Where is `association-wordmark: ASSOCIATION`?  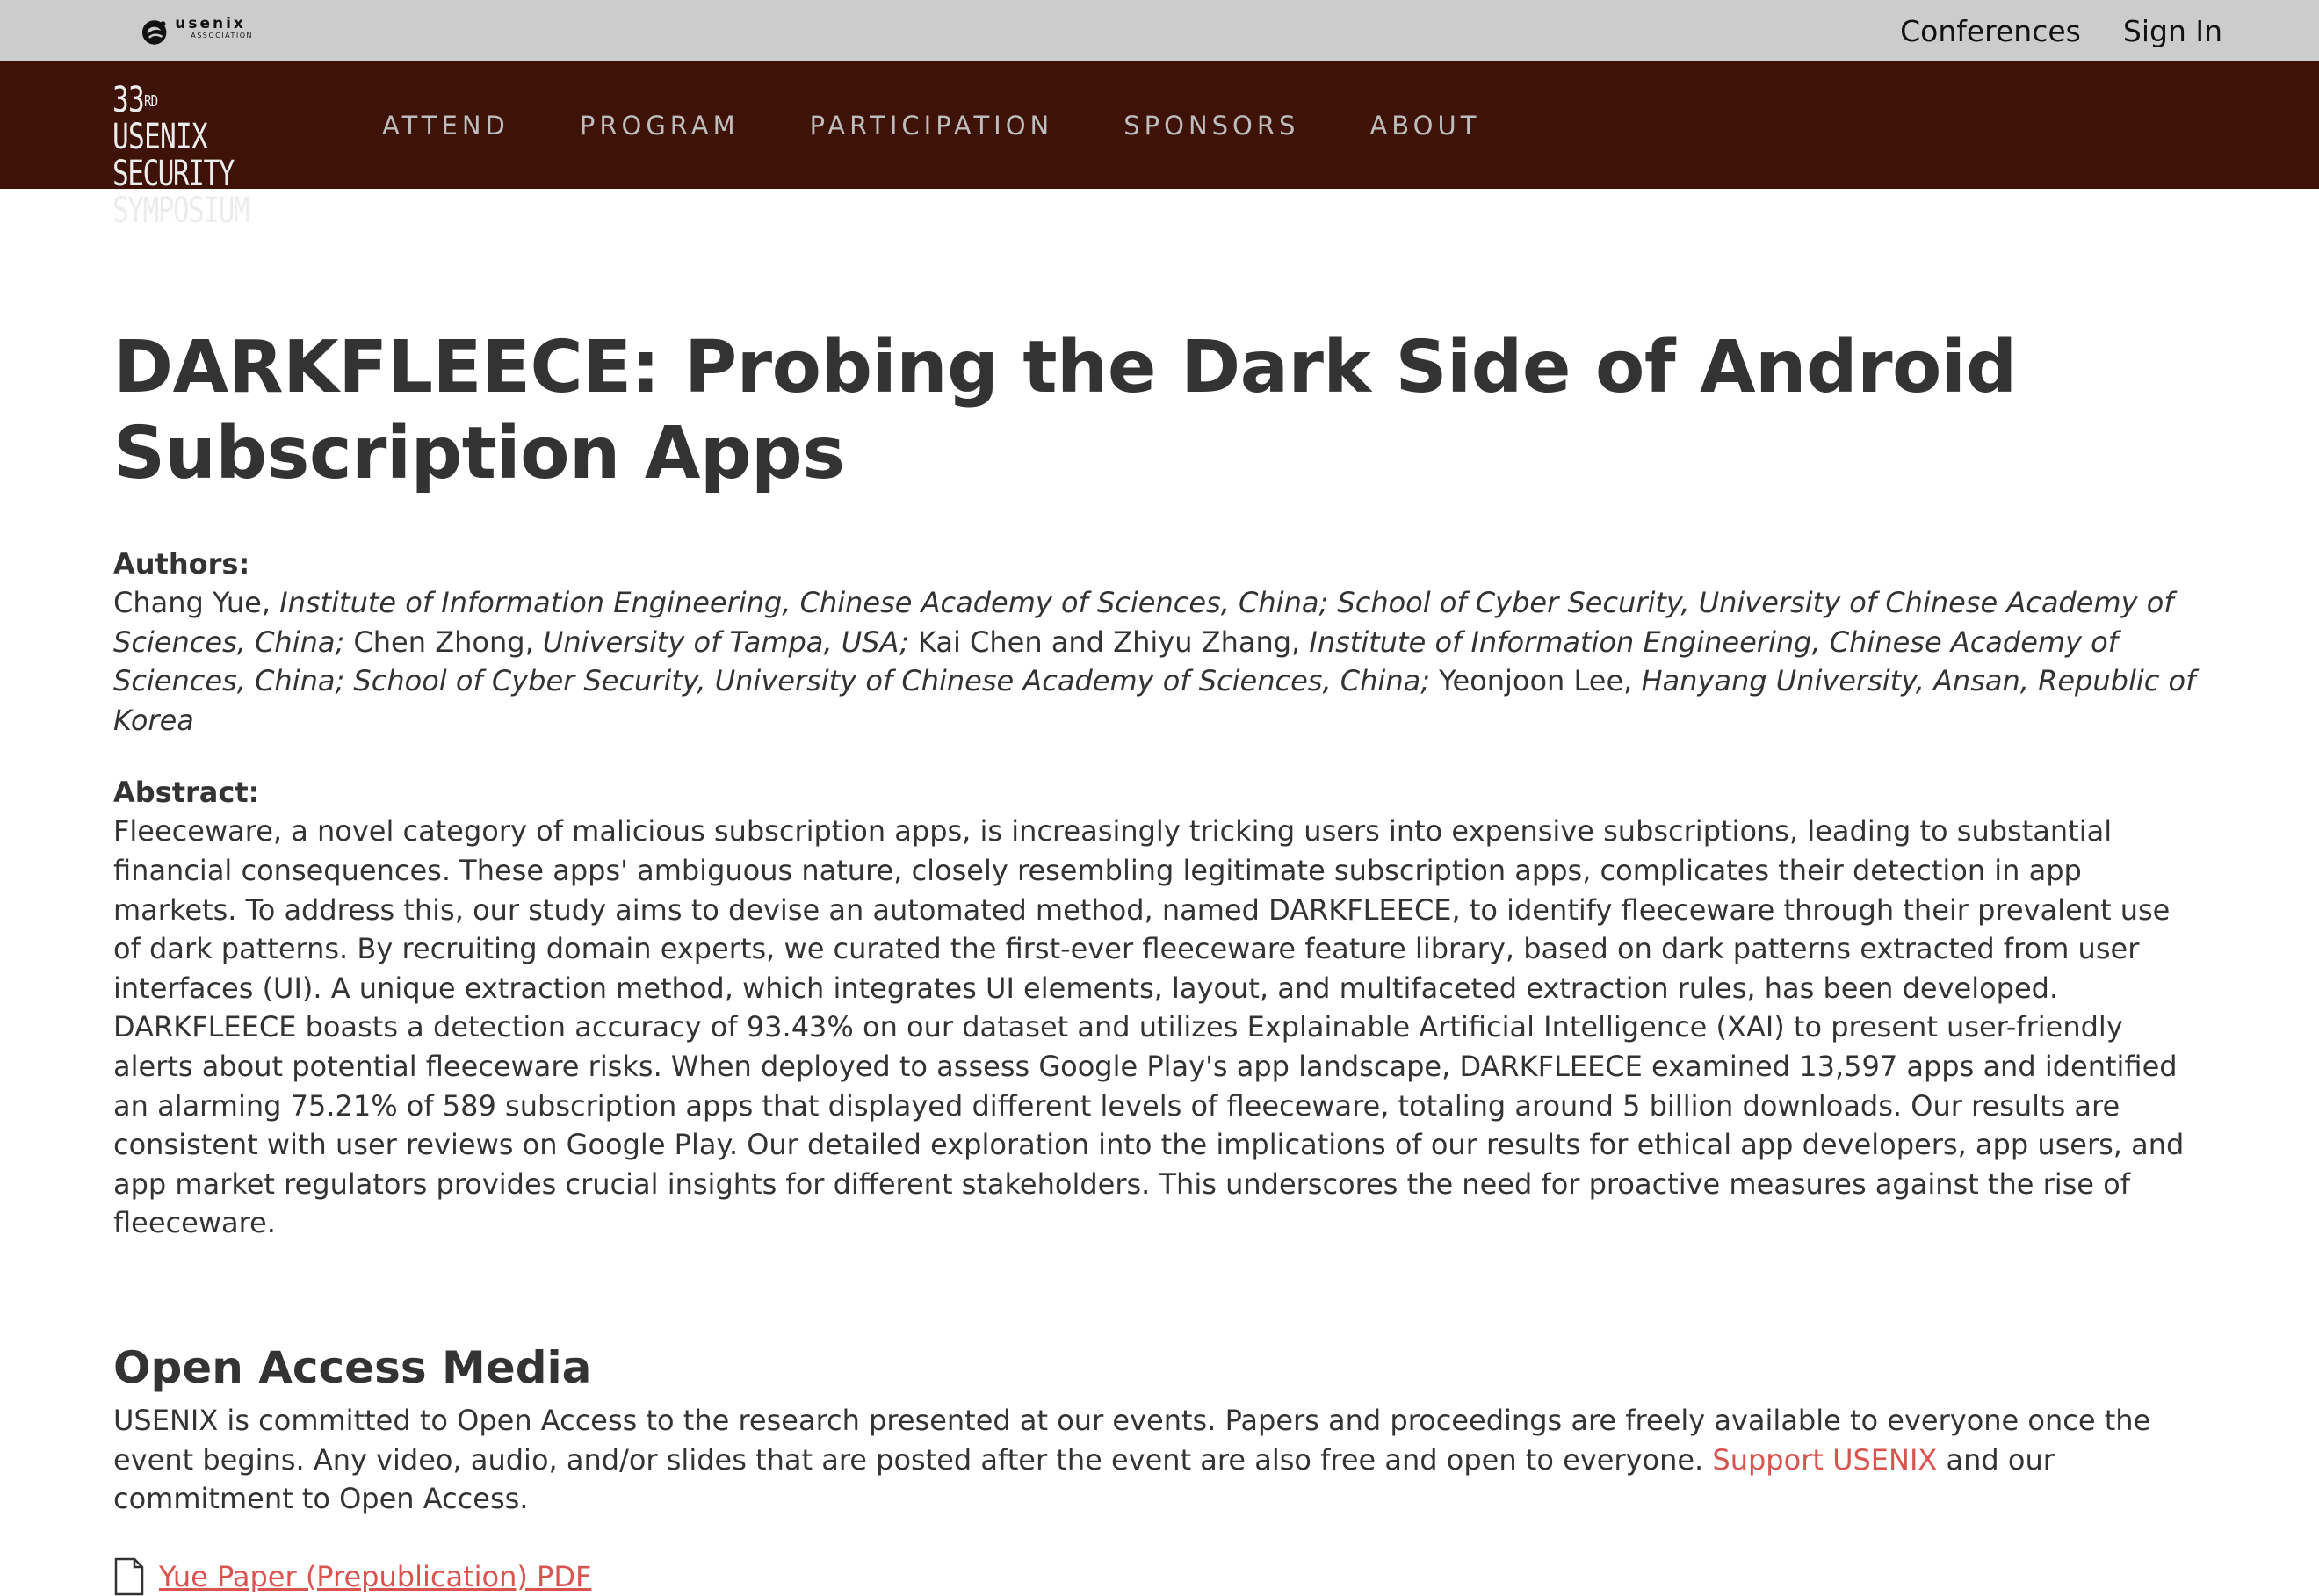 association-wordmark: ASSOCIATION is located at coordinates (222, 36).